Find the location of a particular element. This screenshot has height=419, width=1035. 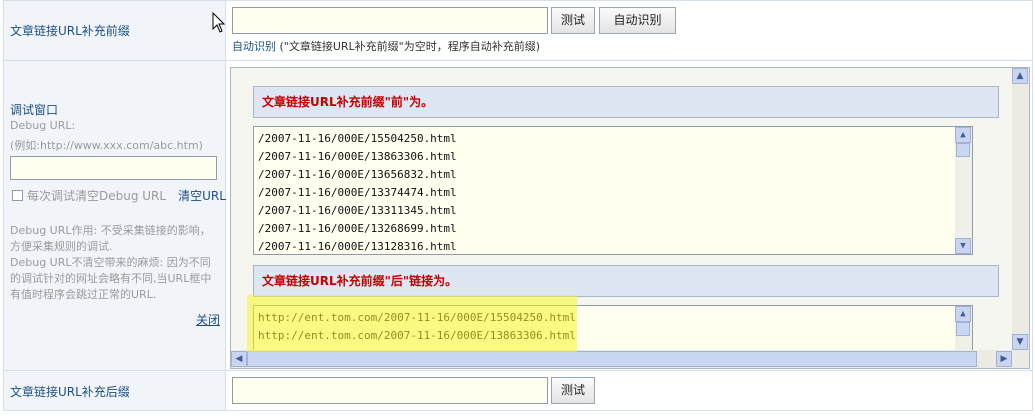

horizontal-scroll-thumb is located at coordinates (612, 359).